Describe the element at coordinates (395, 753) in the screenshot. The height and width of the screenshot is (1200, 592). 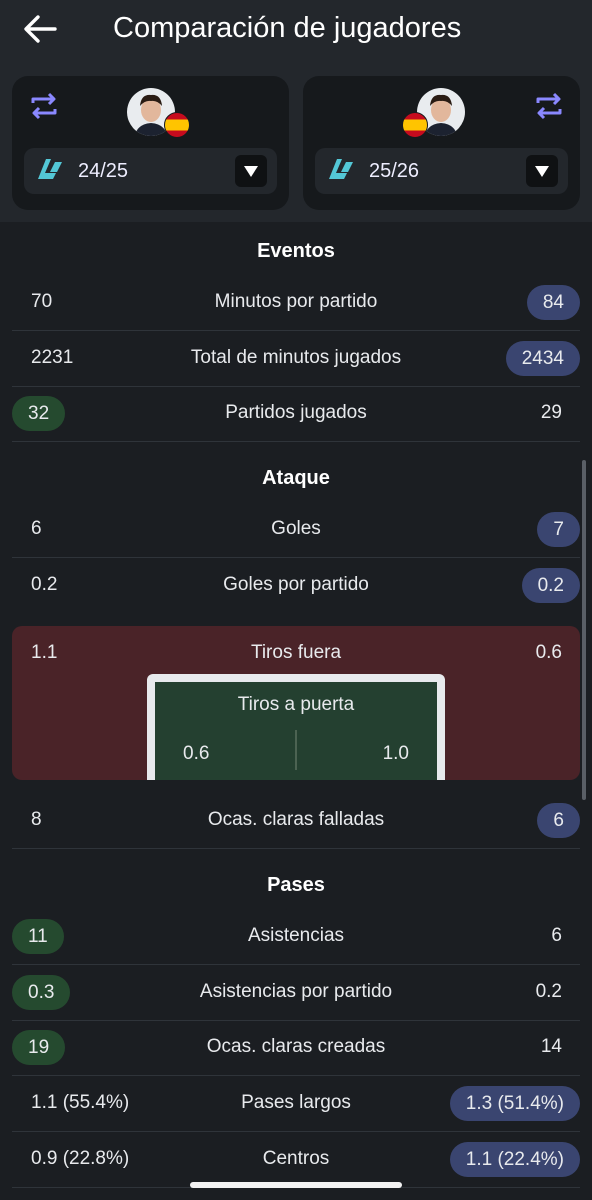
I see `on-target-right-value: 1.0` at that location.